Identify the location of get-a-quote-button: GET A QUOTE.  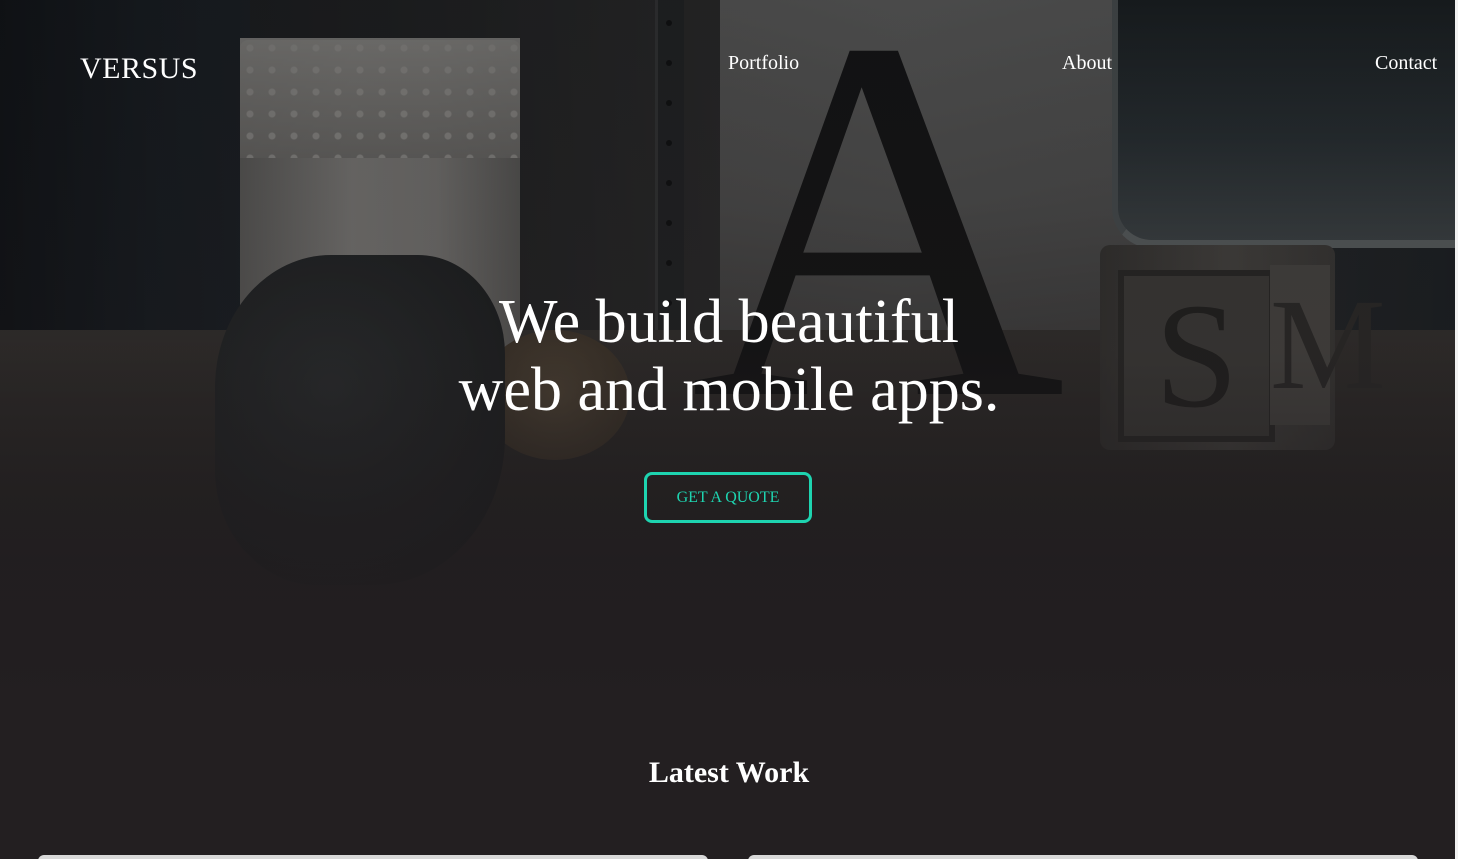
(728, 497).